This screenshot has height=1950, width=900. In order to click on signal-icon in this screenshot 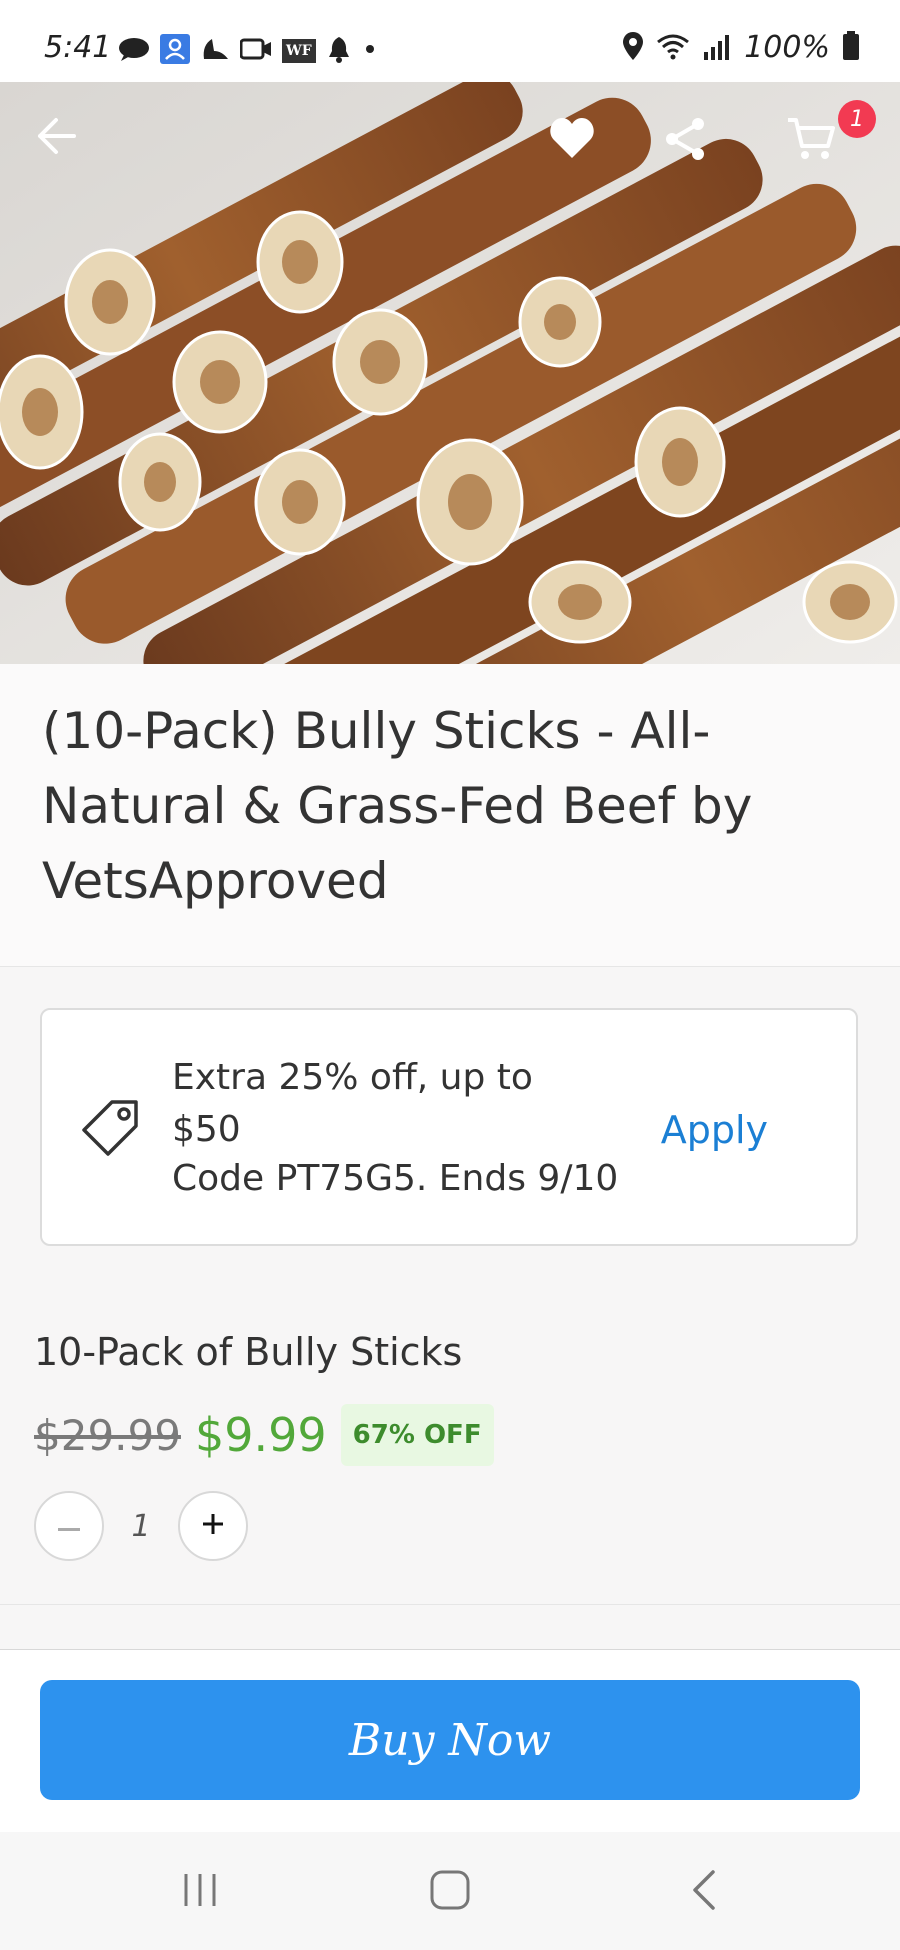, I will do `click(717, 48)`.